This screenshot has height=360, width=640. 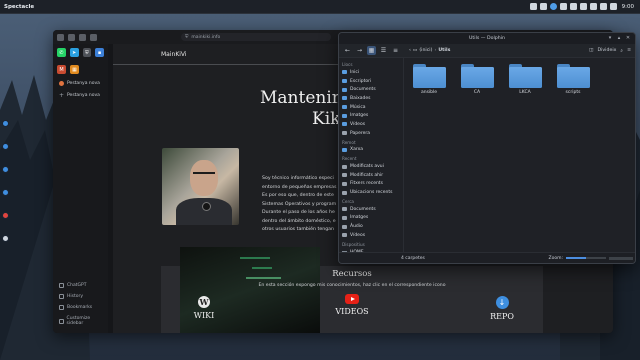 What do you see at coordinates (610, 38) in the screenshot?
I see `minimize-icon: ▾` at bounding box center [610, 38].